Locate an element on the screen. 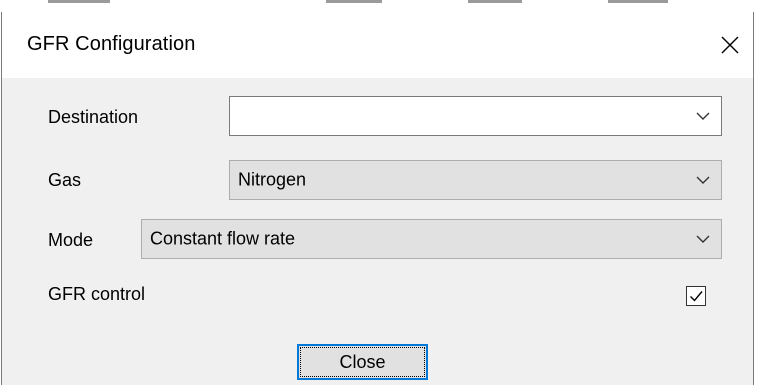 This screenshot has height=385, width=758. checkmark-icon is located at coordinates (696, 296).